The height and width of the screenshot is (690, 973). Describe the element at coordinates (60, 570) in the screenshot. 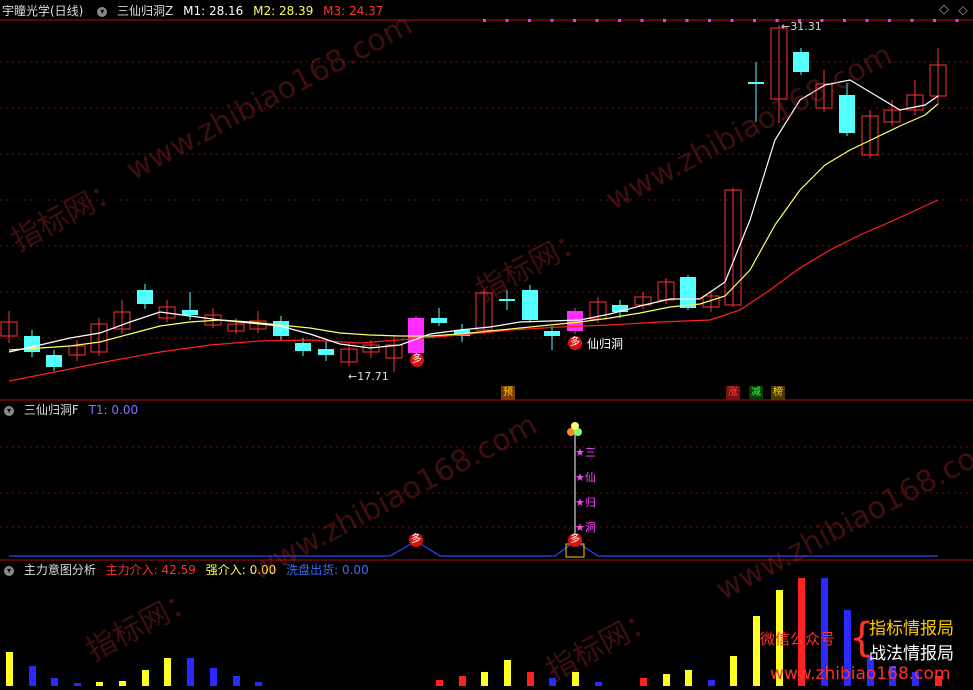

I see `panel3-title: 主力意图分析` at that location.